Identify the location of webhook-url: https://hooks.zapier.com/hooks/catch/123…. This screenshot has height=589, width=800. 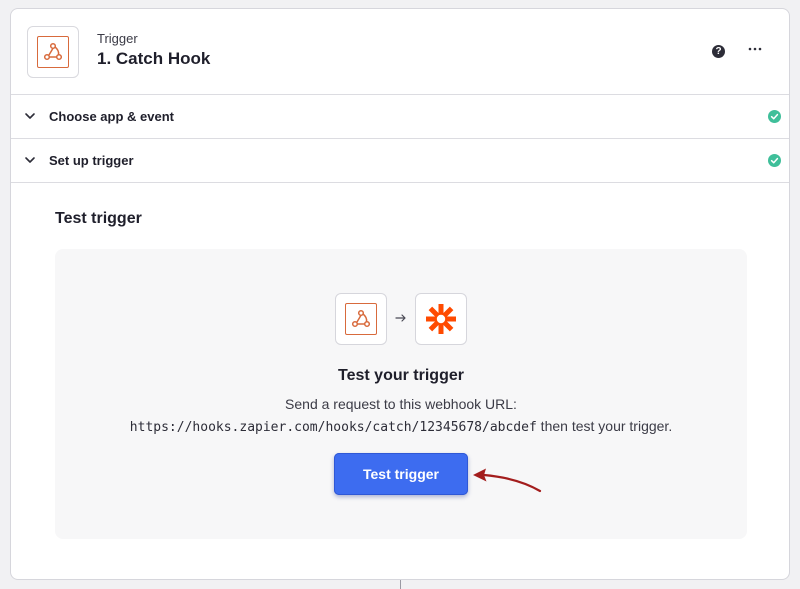
(333, 427).